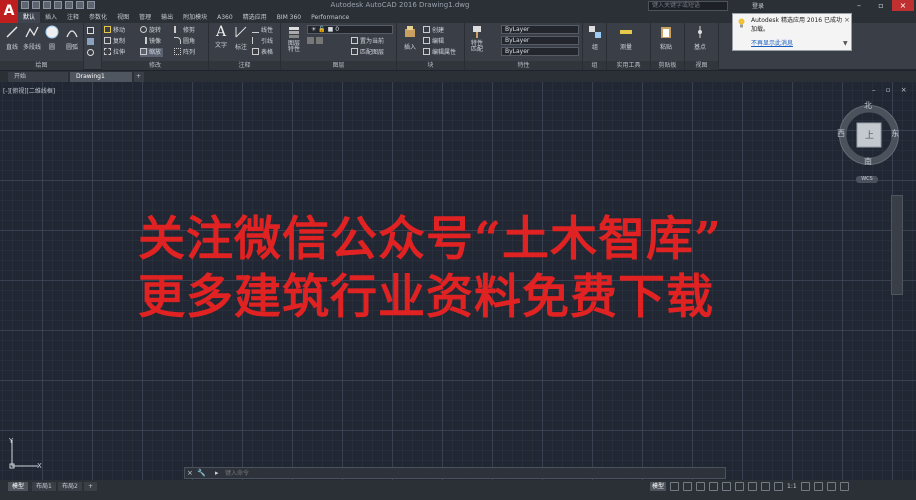 This screenshot has width=916, height=500. I want to click on insert-button: 插入, so click(410, 38).